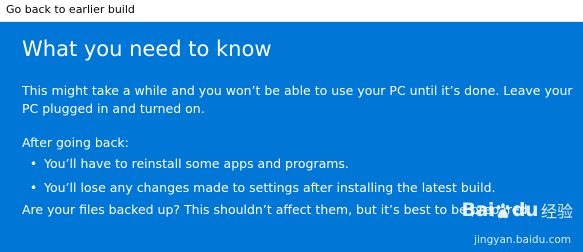  I want to click on after-going-back-label: After going back:, so click(75, 142).